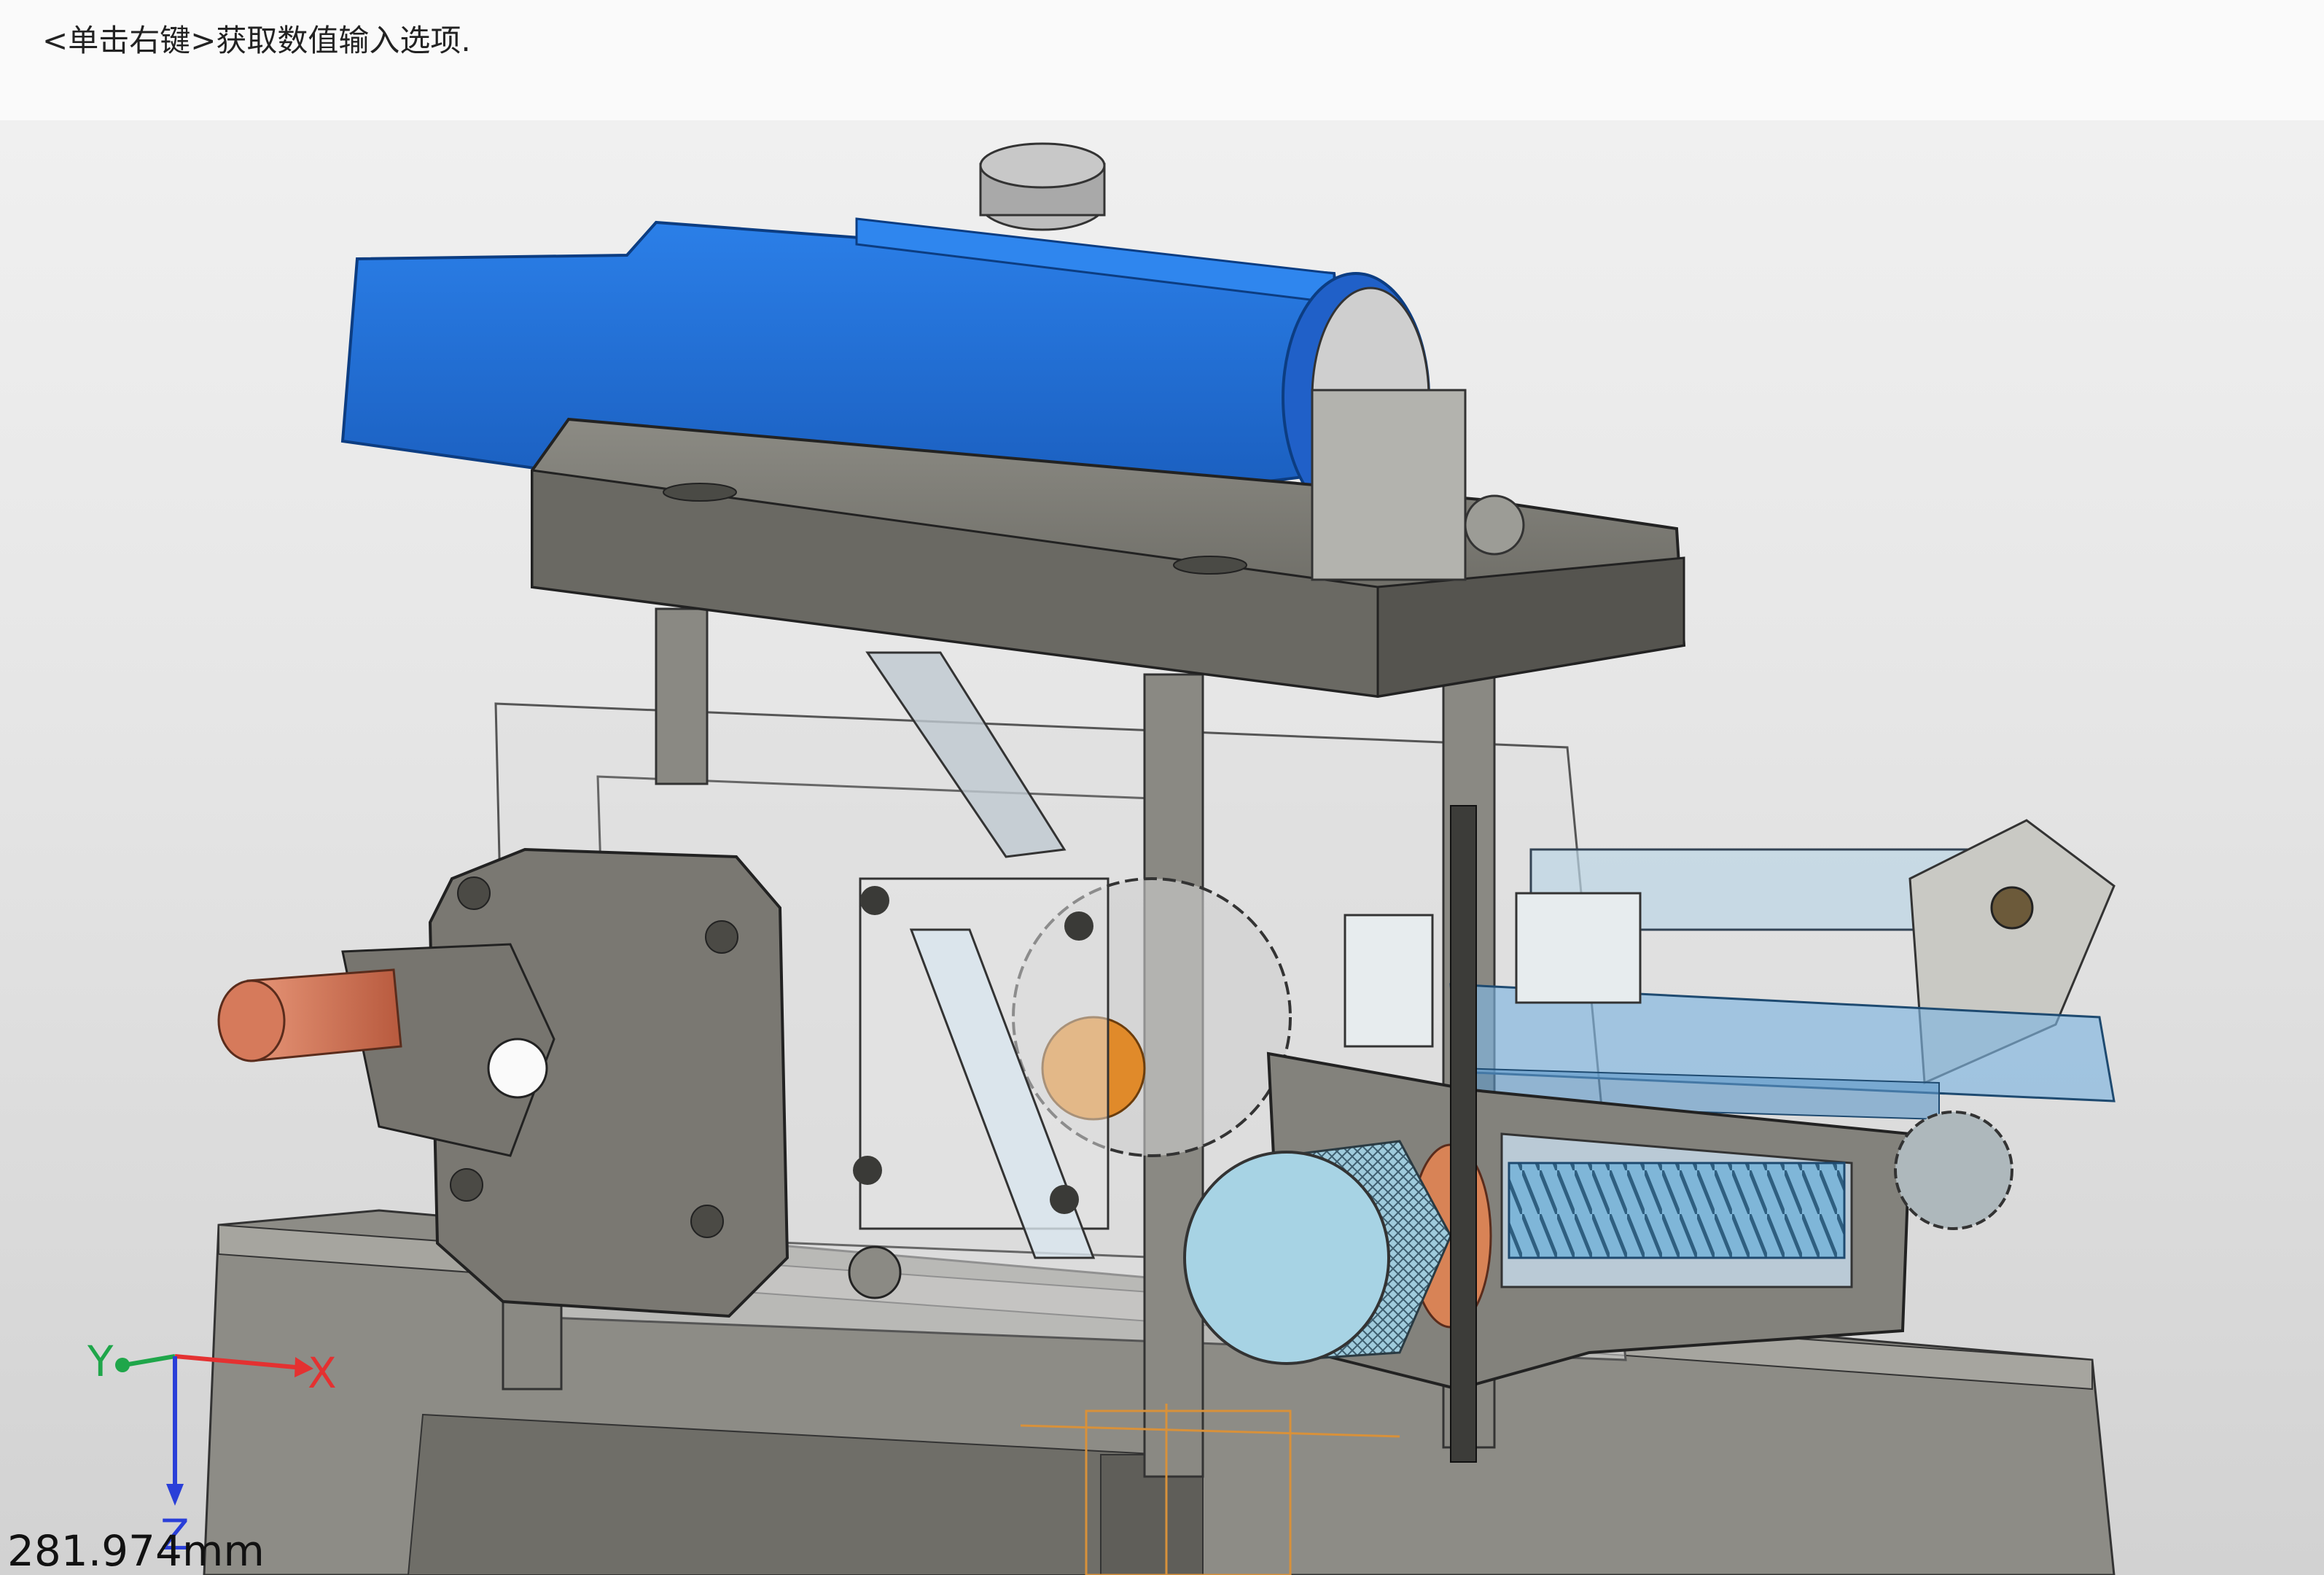  I want to click on y-axis-label: Y, so click(100, 1361).